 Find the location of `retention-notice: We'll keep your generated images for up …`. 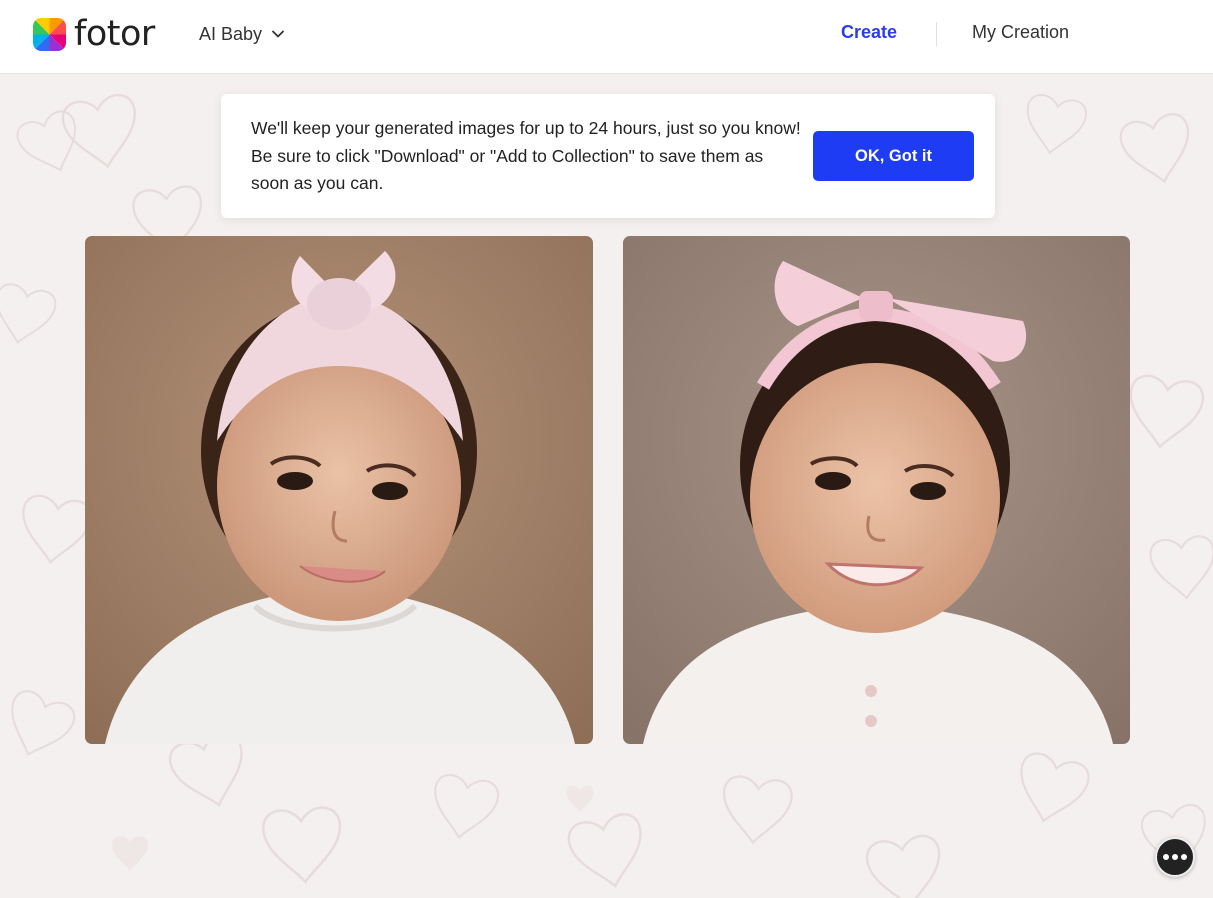

retention-notice: We'll keep your generated images for up … is located at coordinates (608, 156).